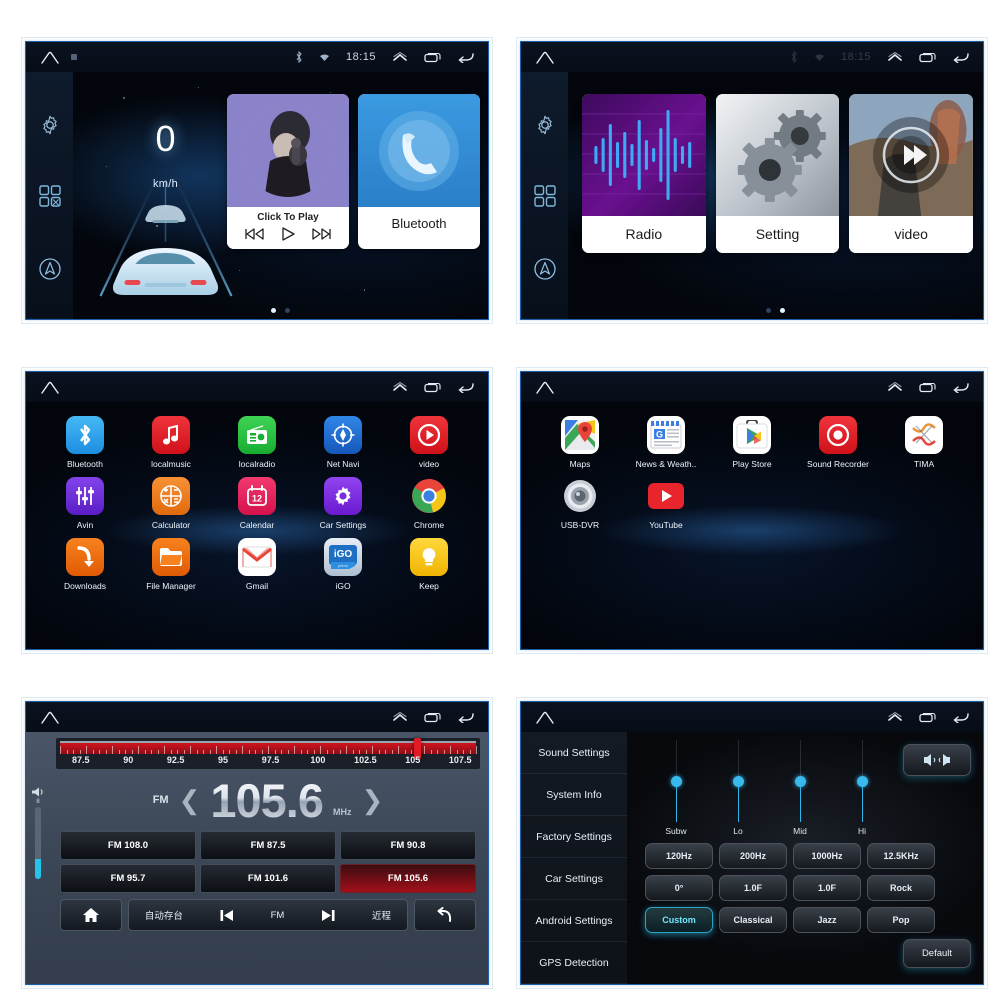  I want to click on settings-menu-item: GPS Detection, so click(574, 963).